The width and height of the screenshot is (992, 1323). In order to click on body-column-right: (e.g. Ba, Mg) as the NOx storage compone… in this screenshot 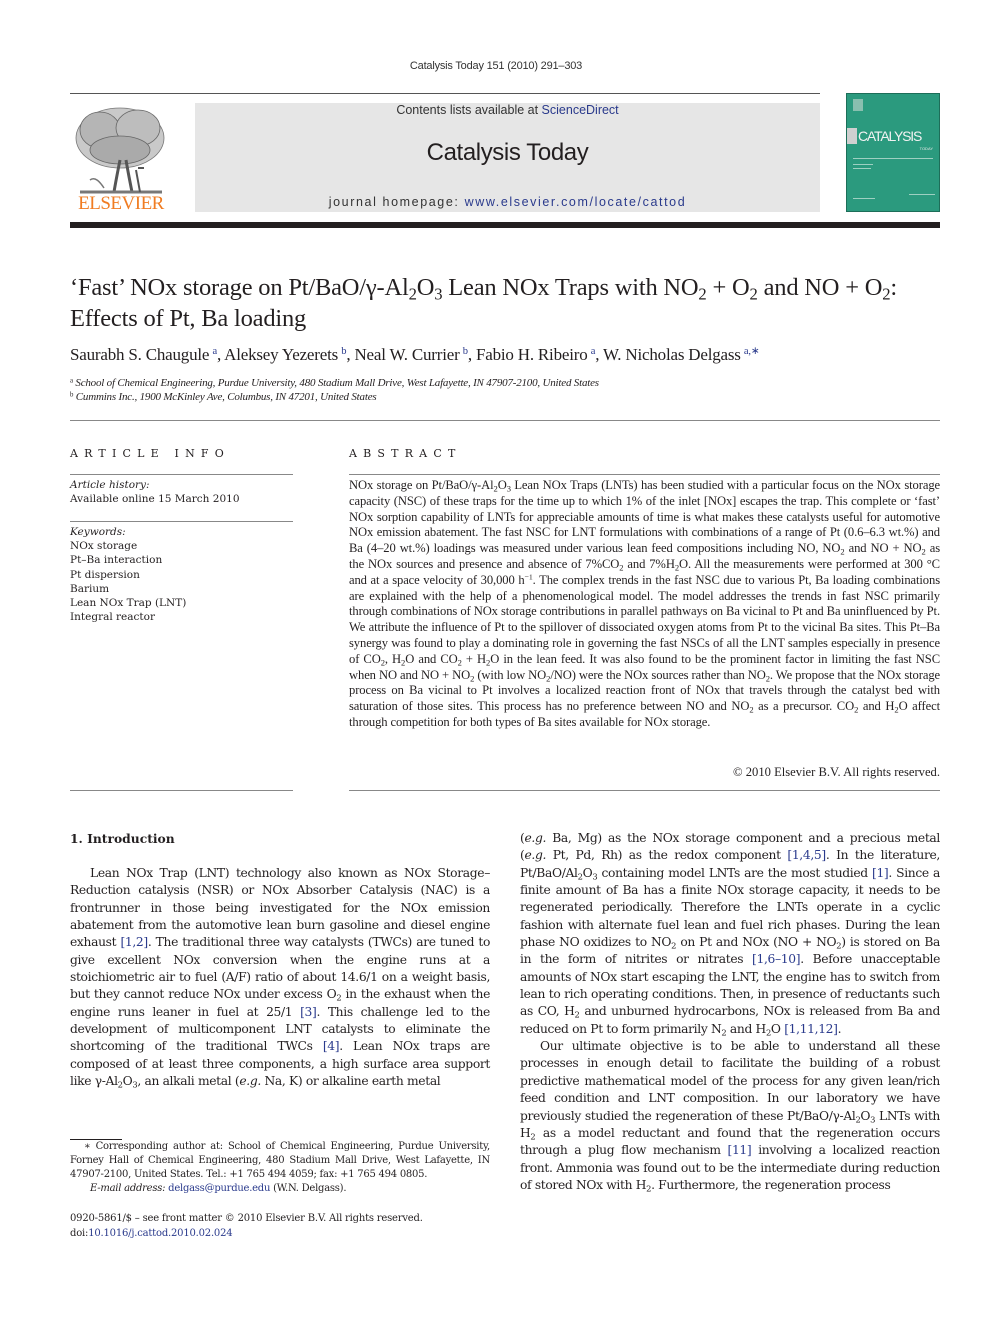, I will do `click(730, 1012)`.